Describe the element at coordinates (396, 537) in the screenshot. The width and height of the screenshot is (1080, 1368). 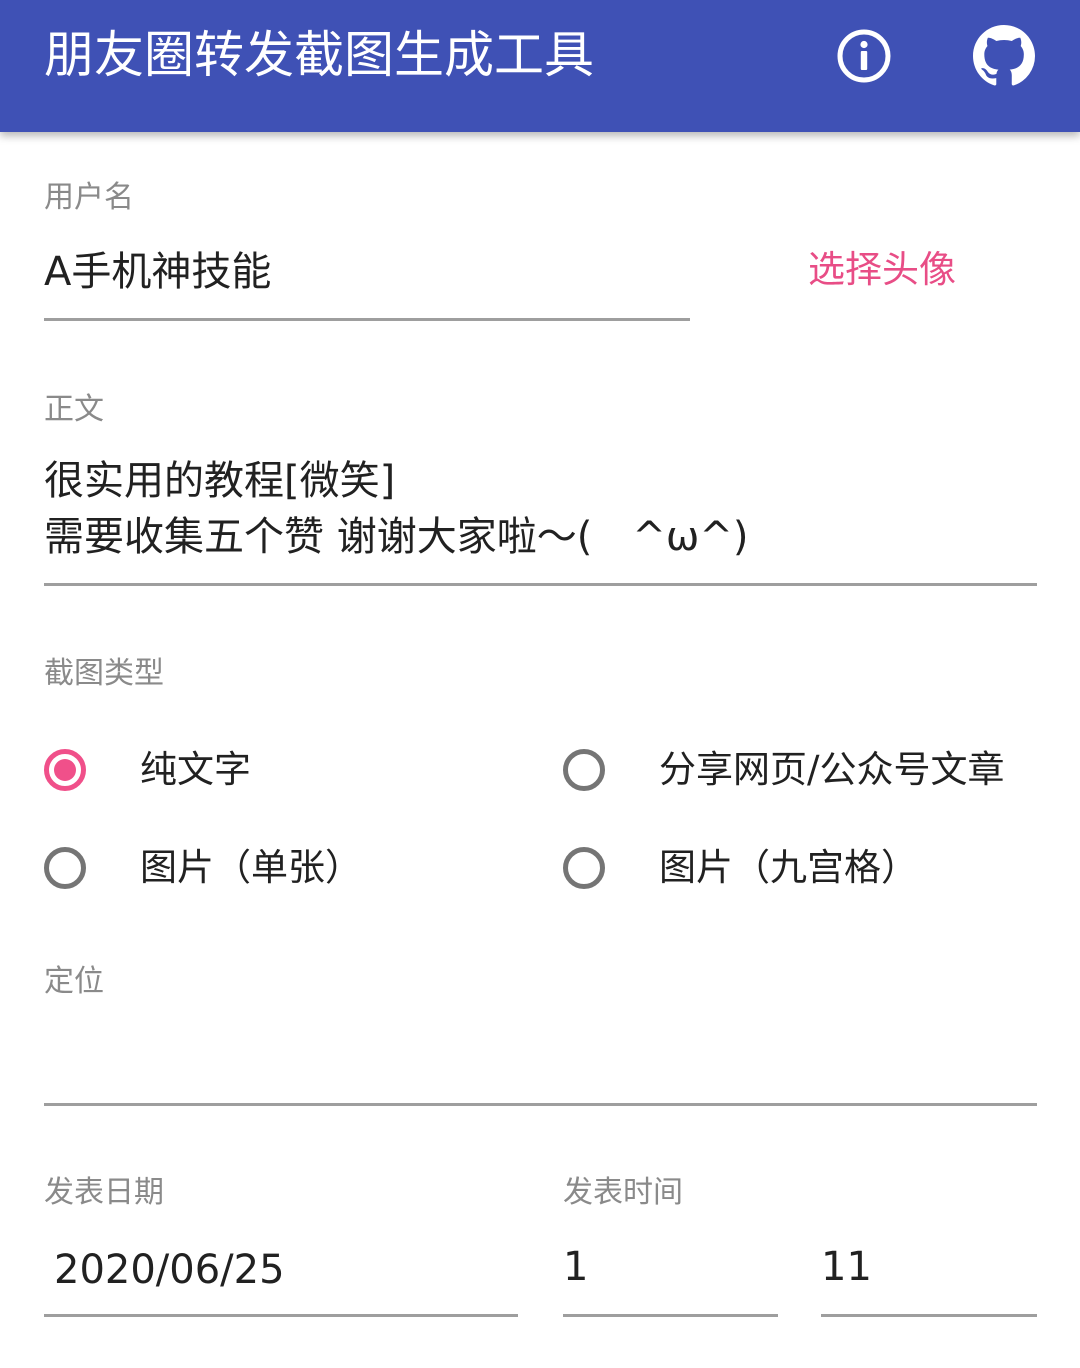
I see `body-line-2: 需要收集五个赞 谢谢大家啦～( ^ω^)` at that location.